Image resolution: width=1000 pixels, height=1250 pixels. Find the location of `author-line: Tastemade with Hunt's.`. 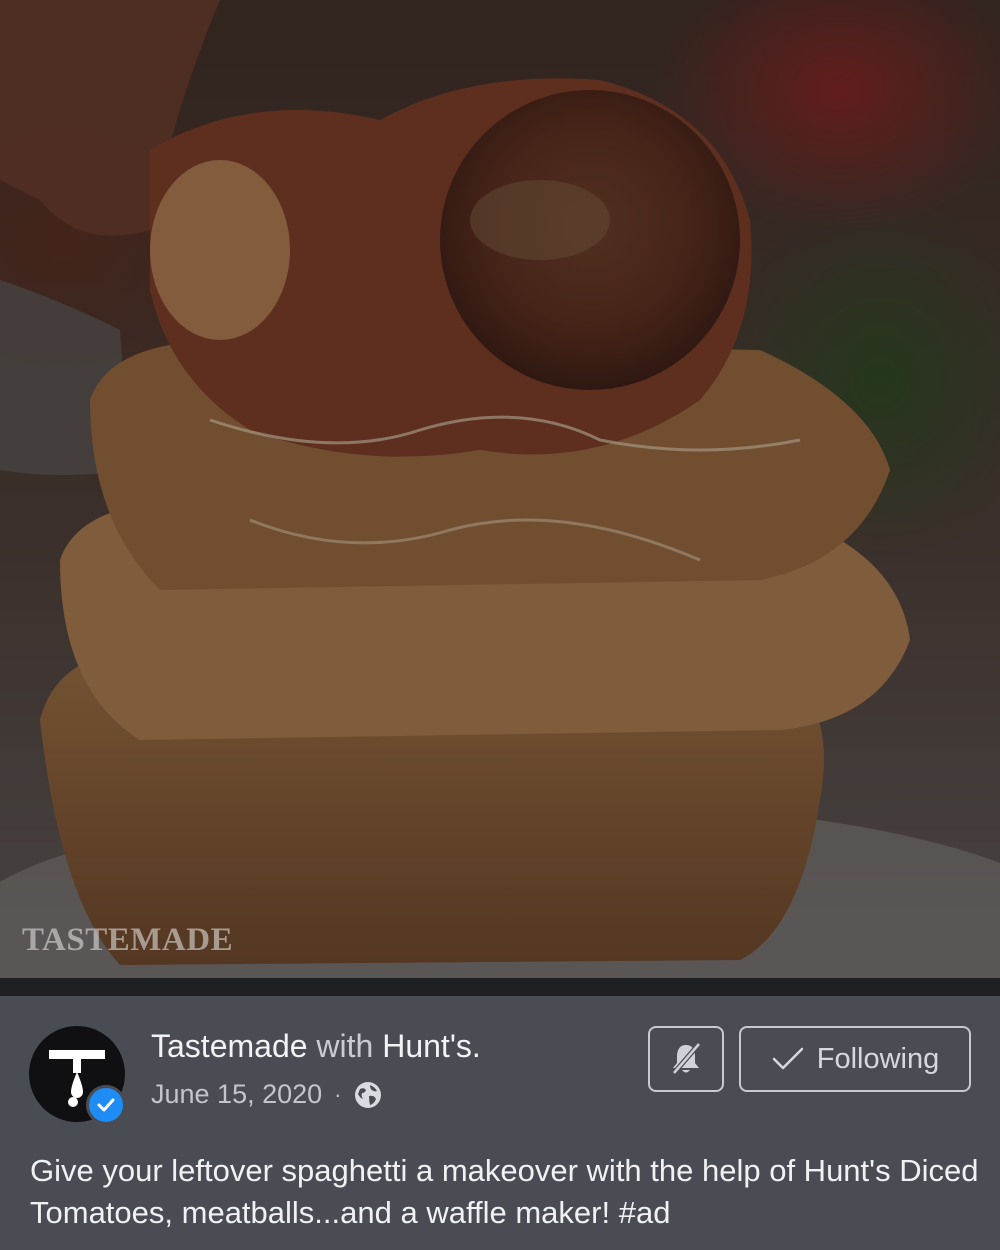

author-line: Tastemade with Hunt's. is located at coordinates (316, 1046).